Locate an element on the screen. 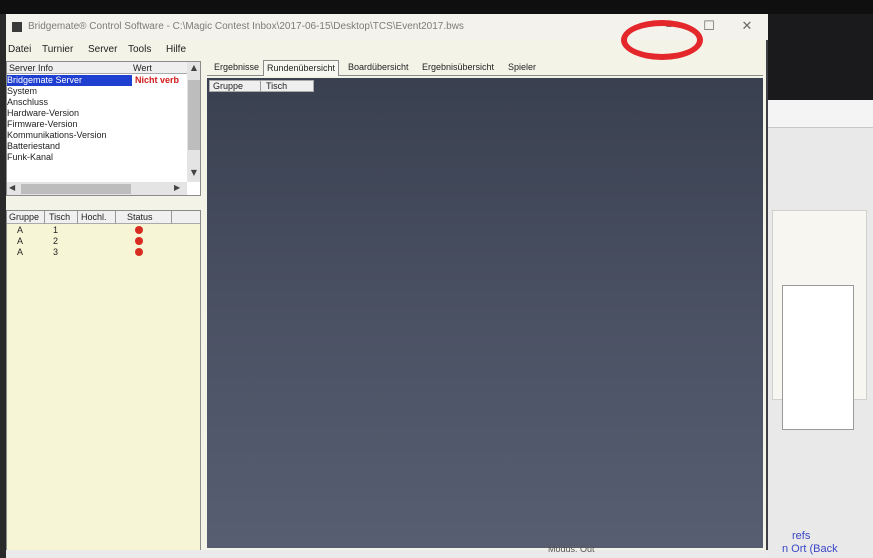 The height and width of the screenshot is (558, 873). server-info-row: Hardware-Version is located at coordinates (43, 113).